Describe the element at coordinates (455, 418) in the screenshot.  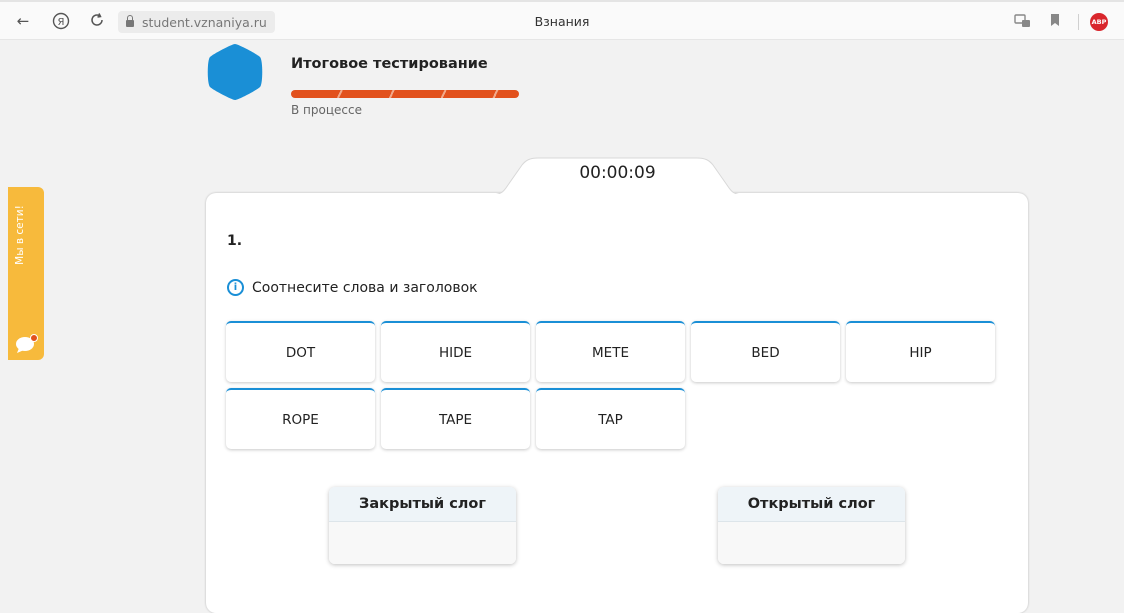
I see `word-tile: TAPE` at that location.